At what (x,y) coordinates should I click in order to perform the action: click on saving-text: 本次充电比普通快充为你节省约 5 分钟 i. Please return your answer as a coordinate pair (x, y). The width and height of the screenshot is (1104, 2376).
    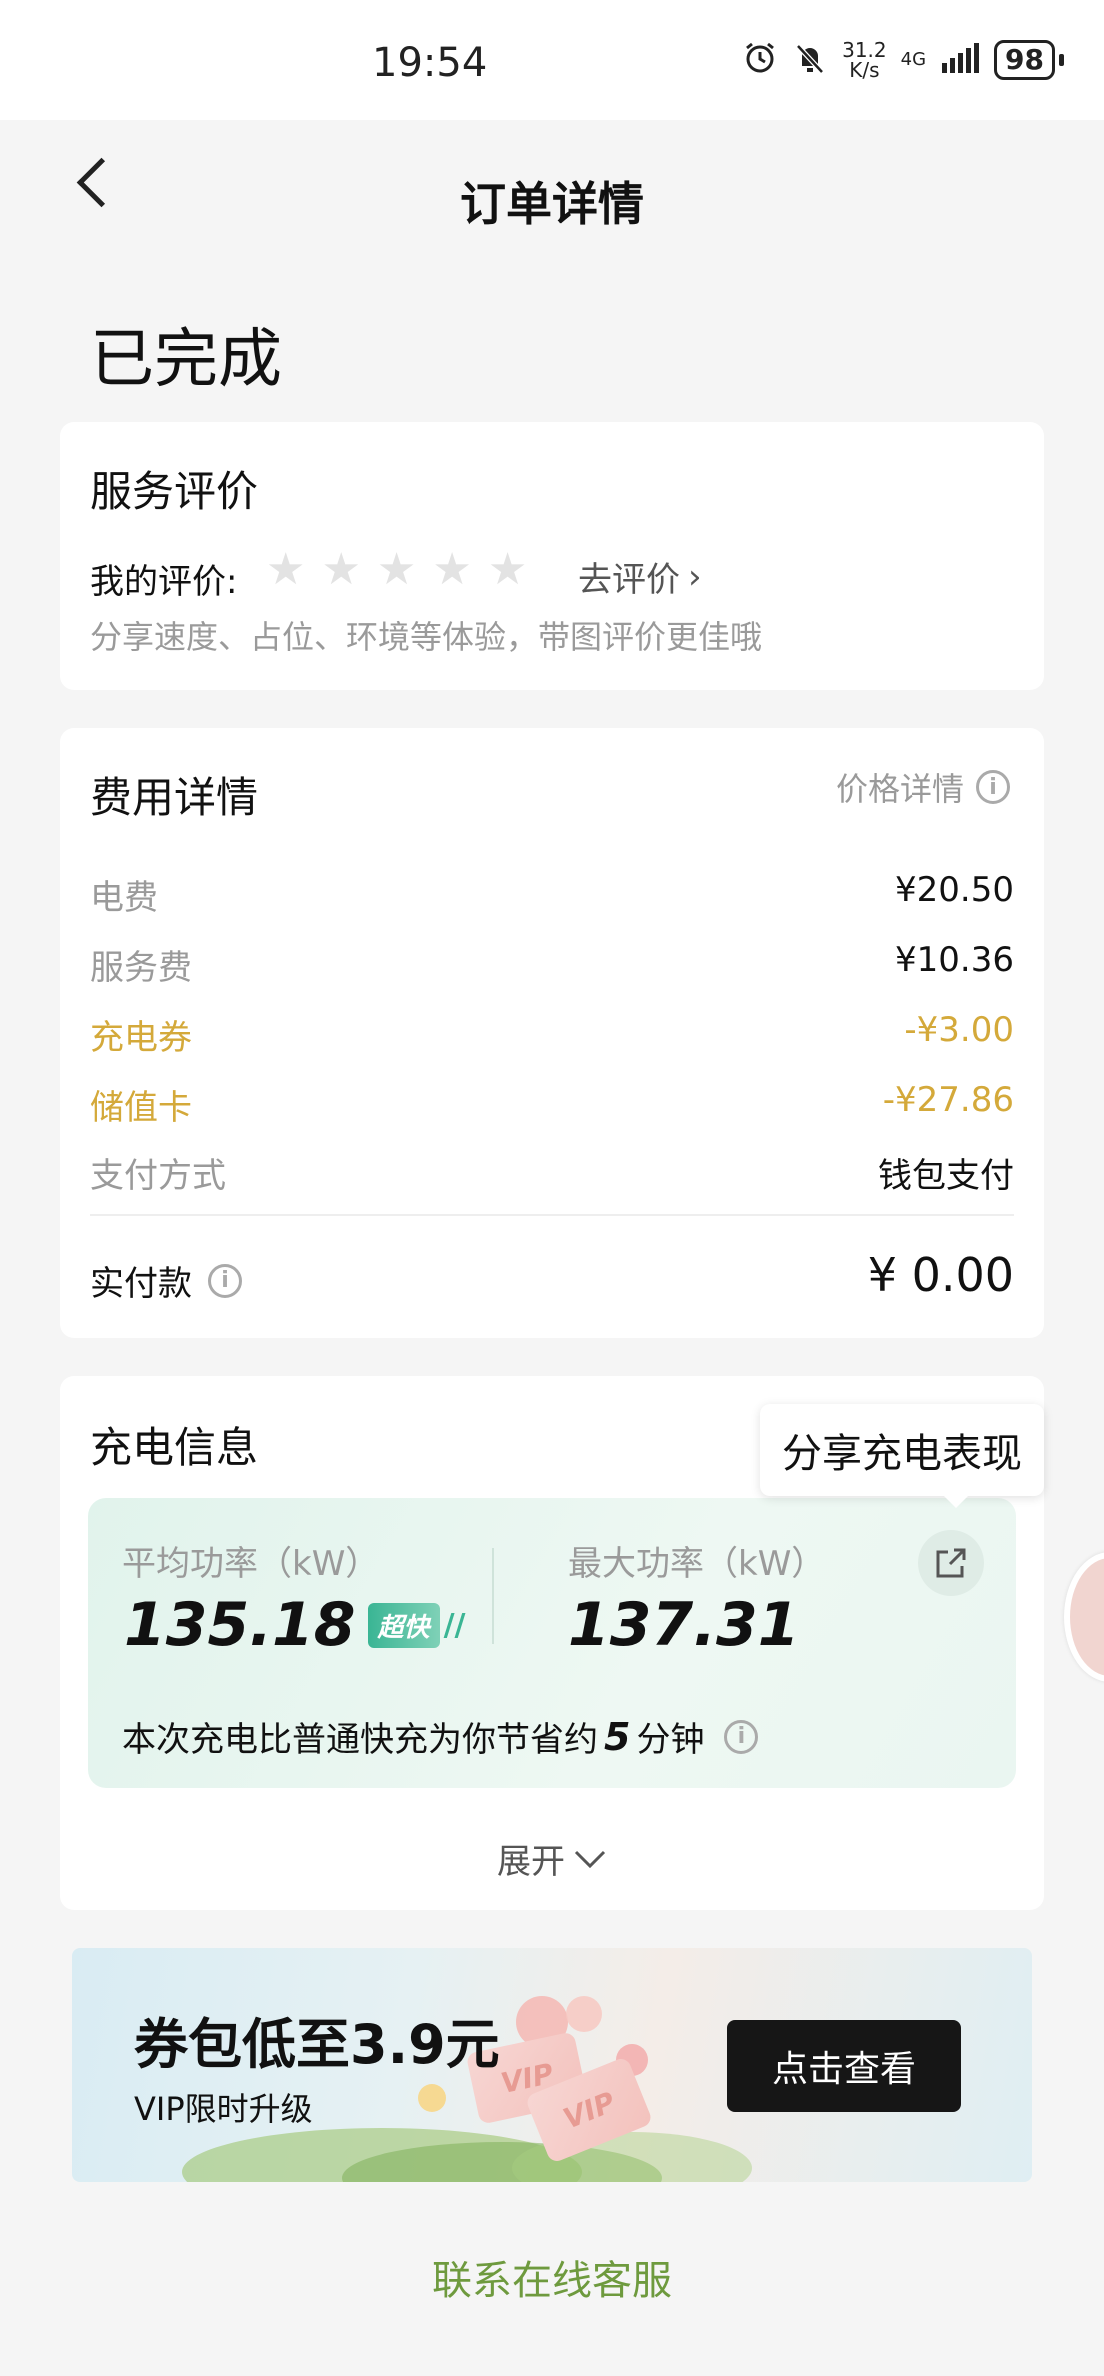
    Looking at the image, I should click on (440, 1736).